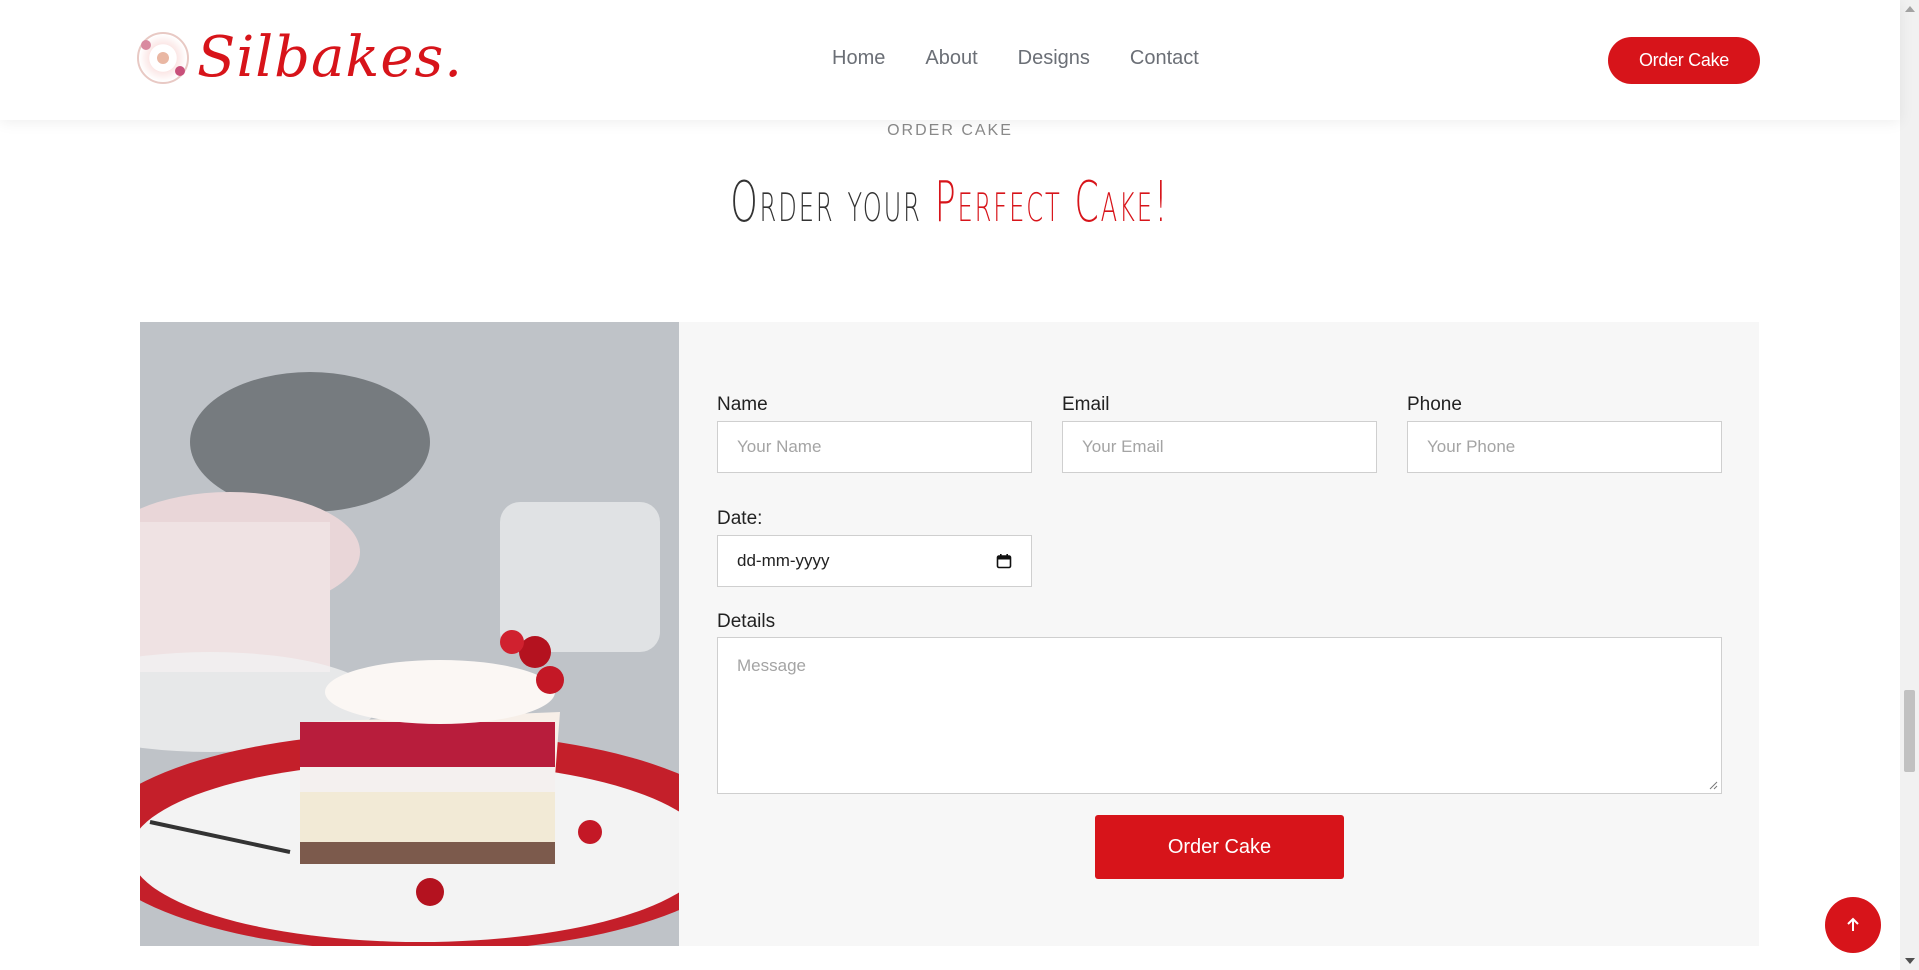 This screenshot has width=1919, height=970. Describe the element at coordinates (783, 560) in the screenshot. I see `date-value: dd-mm-yyyy` at that location.